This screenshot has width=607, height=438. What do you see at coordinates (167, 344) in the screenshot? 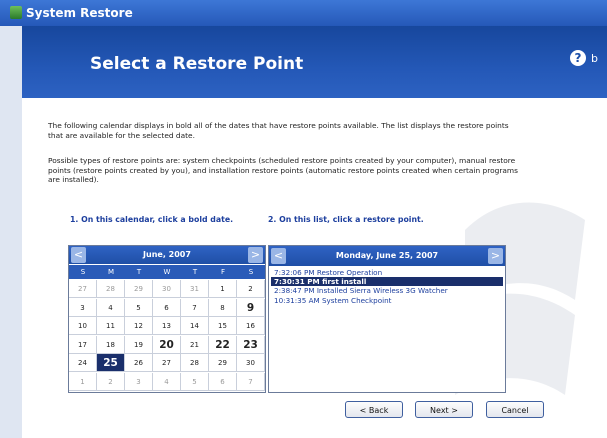
I see `calendar-day: 20` at bounding box center [167, 344].